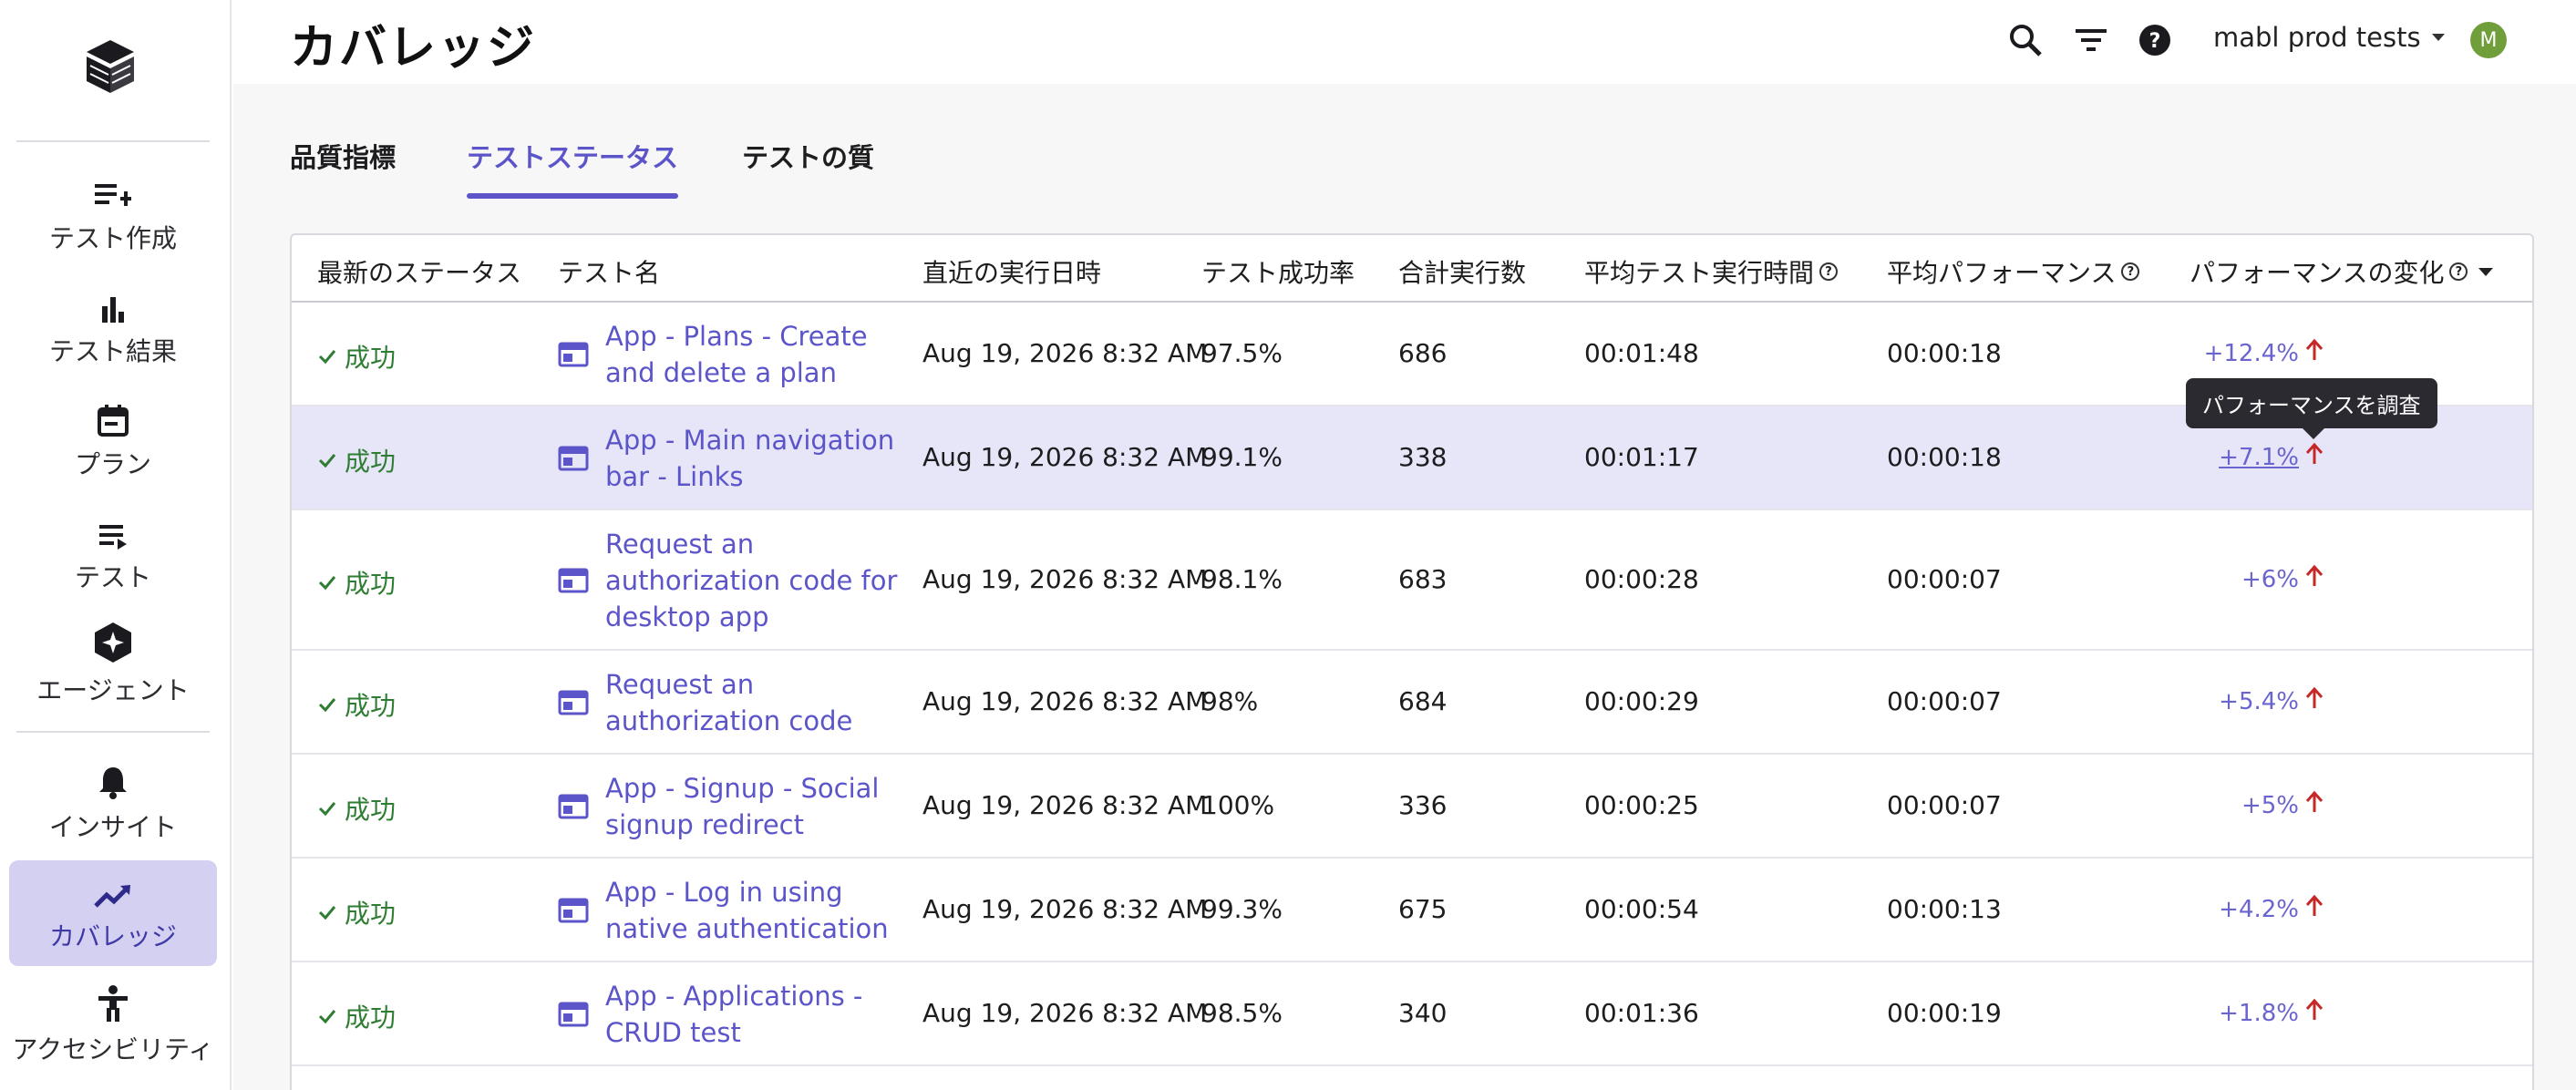  Describe the element at coordinates (755, 458) in the screenshot. I see `test-name-link: App - Main navigation bar - Links` at that location.